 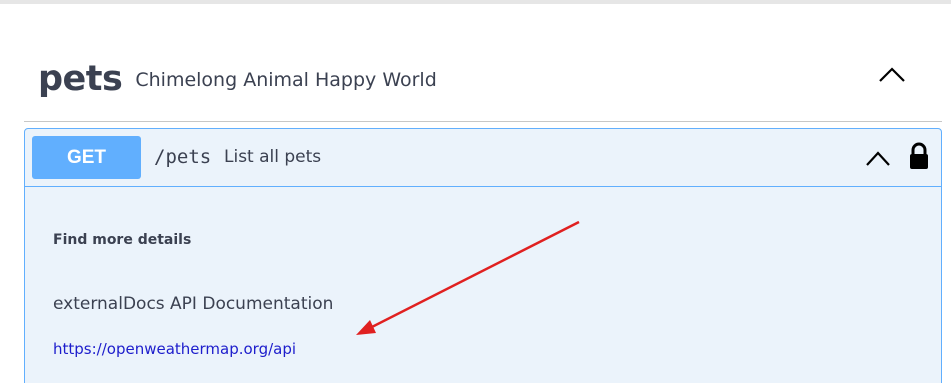 I want to click on operation-summary: GET /pets List all pets, so click(x=483, y=158).